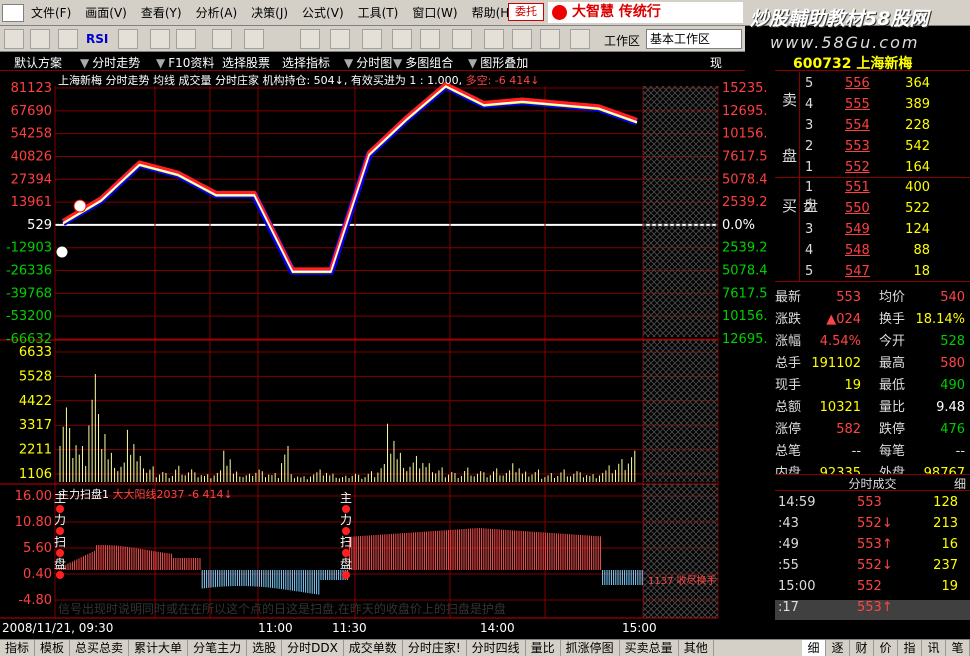 This screenshot has height=656, width=970. I want to click on indicator-icon, so click(128, 39).